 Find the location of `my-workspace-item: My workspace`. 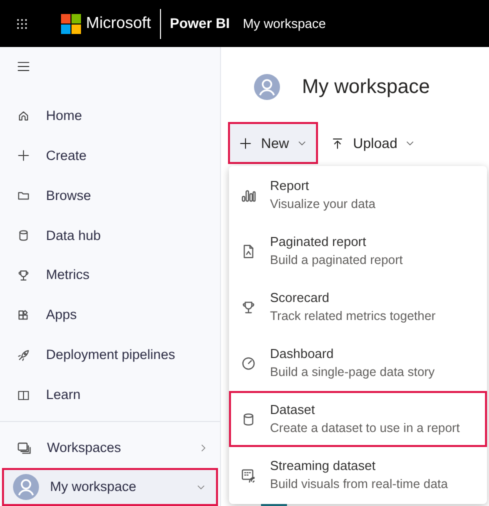

my-workspace-item: My workspace is located at coordinates (110, 487).